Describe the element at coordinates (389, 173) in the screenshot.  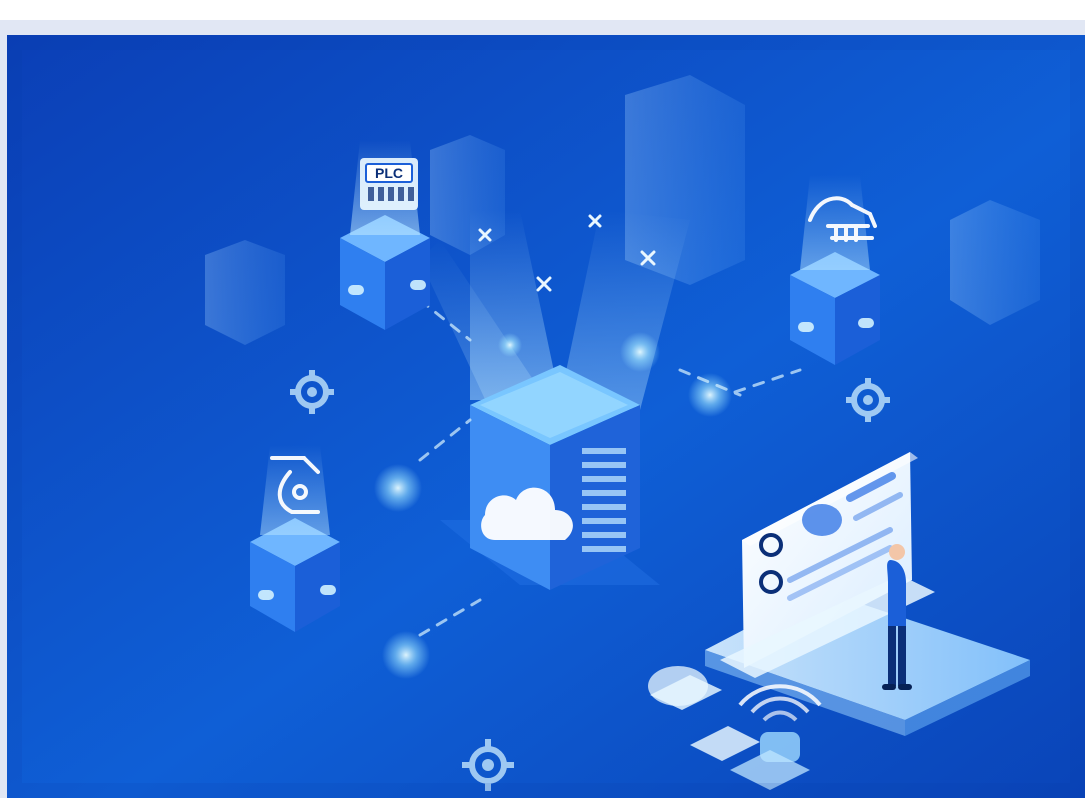
I see `plc-text: PLC` at that location.